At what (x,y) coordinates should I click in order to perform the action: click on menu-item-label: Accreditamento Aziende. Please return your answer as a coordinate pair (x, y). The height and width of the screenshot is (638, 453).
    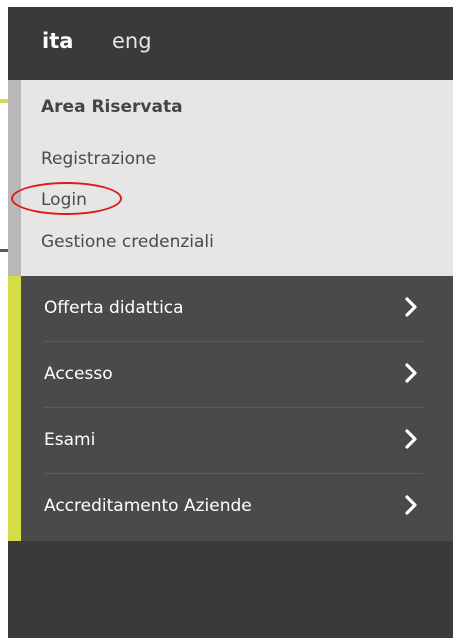
    Looking at the image, I should click on (148, 506).